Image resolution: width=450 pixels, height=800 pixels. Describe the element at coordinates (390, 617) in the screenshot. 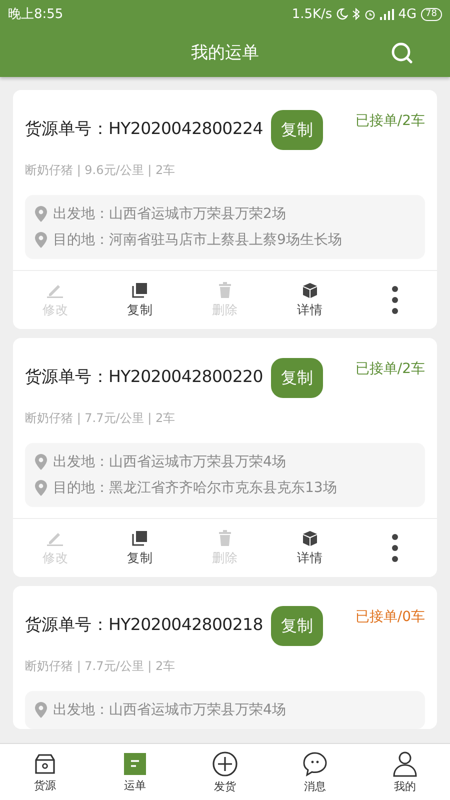

I see `order-status: 已接单/0车` at that location.